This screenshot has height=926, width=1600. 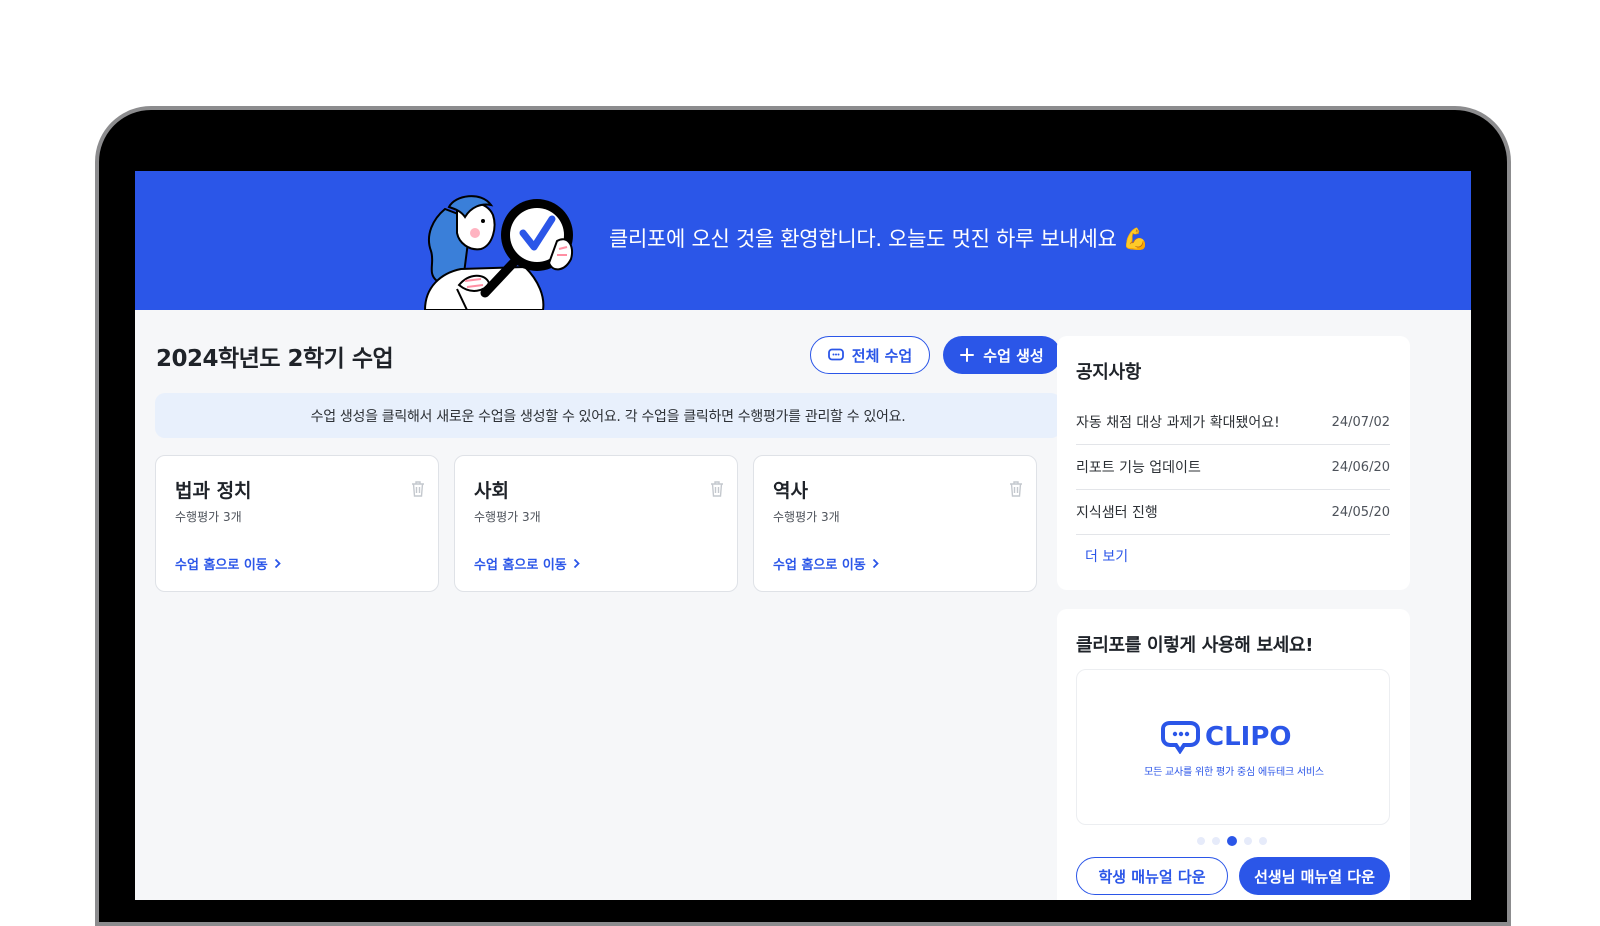 What do you see at coordinates (596, 523) in the screenshot?
I see `class-card: 사회 수행평가 3개 수업 홈으로 이동` at bounding box center [596, 523].